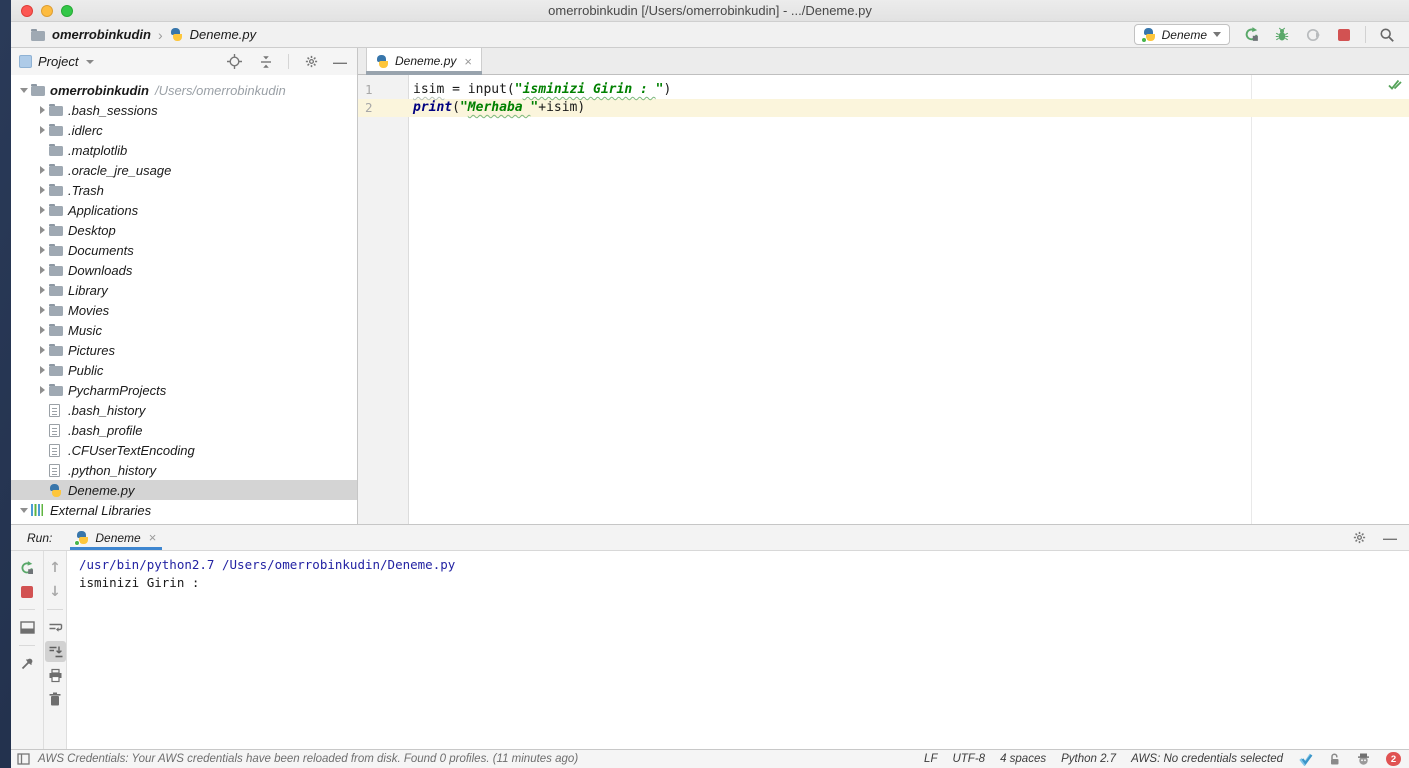 The image size is (1409, 768). What do you see at coordinates (184, 330) in the screenshot?
I see `tree-row: Music` at bounding box center [184, 330].